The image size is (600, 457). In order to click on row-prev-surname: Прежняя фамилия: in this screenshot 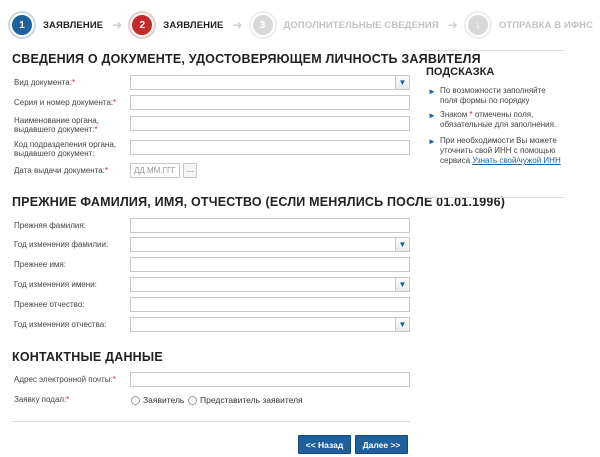, I will do `click(211, 225)`.